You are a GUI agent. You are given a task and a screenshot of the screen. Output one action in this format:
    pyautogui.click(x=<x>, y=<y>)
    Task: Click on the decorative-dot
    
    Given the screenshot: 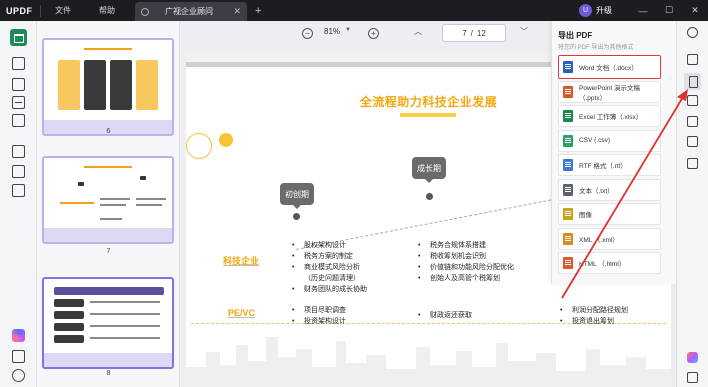 What is the action you would take?
    pyautogui.click(x=226, y=140)
    